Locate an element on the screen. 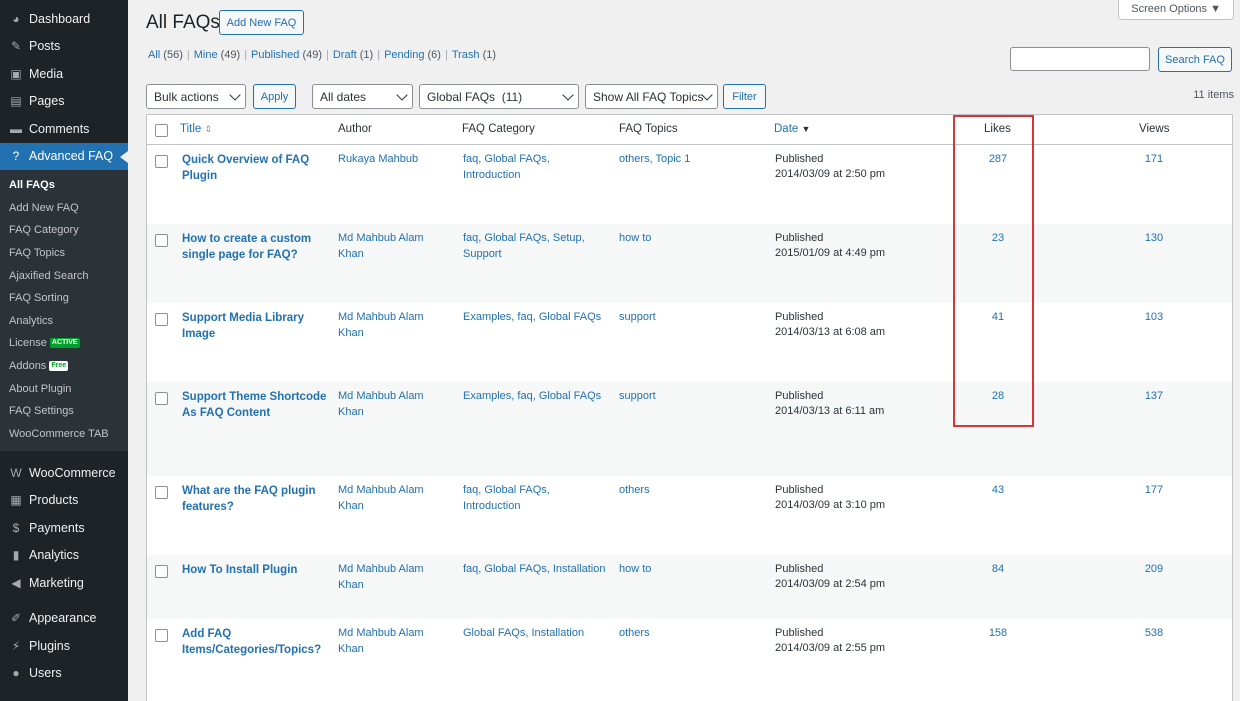 The width and height of the screenshot is (1240, 701). faq-title-link: Quick Overview of FAQ Plugin is located at coordinates (257, 168).